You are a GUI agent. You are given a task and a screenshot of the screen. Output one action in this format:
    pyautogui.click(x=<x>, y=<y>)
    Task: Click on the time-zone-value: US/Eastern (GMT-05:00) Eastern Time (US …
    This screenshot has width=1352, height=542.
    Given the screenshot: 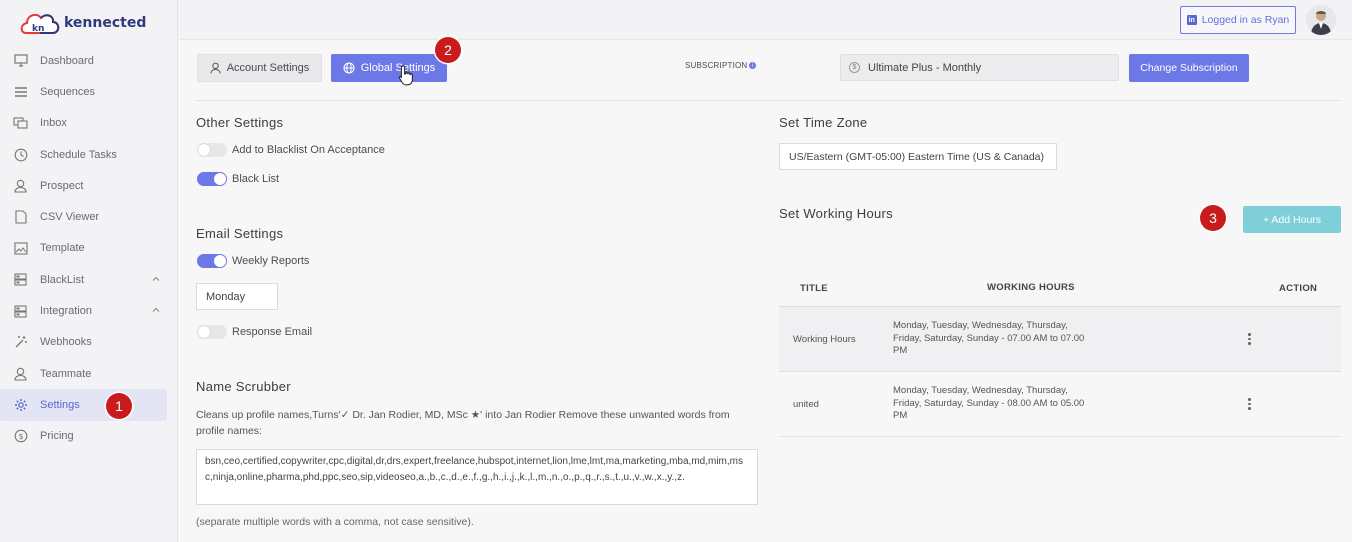 What is the action you would take?
    pyautogui.click(x=917, y=156)
    